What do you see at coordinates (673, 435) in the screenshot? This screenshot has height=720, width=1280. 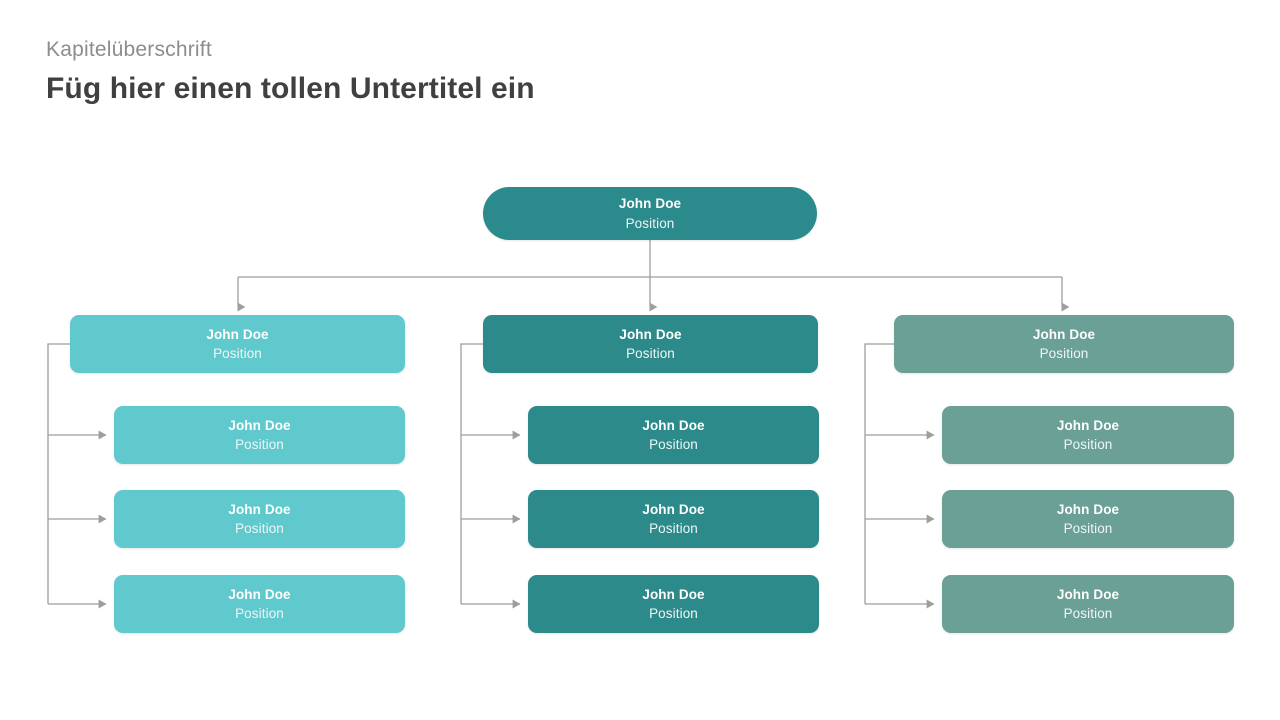 I see `org-node-branch-2-child-1: John Doe Position` at bounding box center [673, 435].